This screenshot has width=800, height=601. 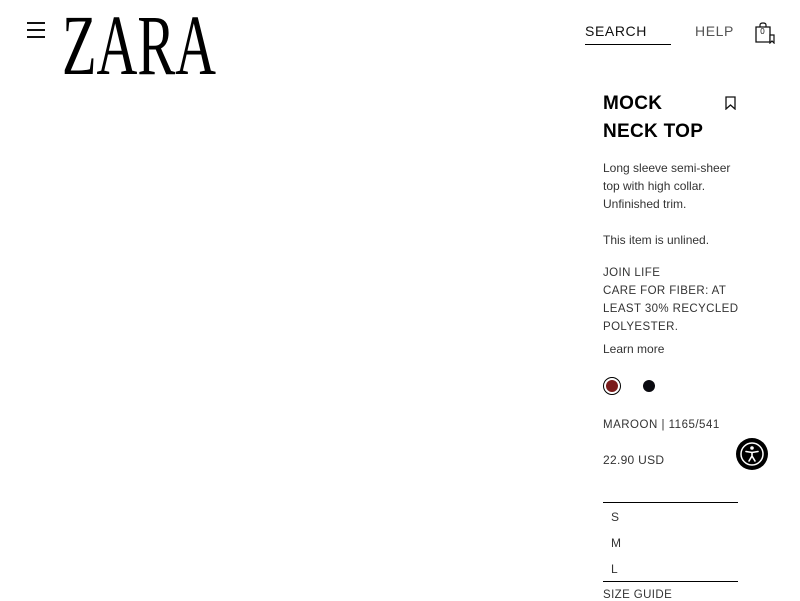 I want to click on size-guide-link: SIZE GUIDE, so click(x=637, y=595).